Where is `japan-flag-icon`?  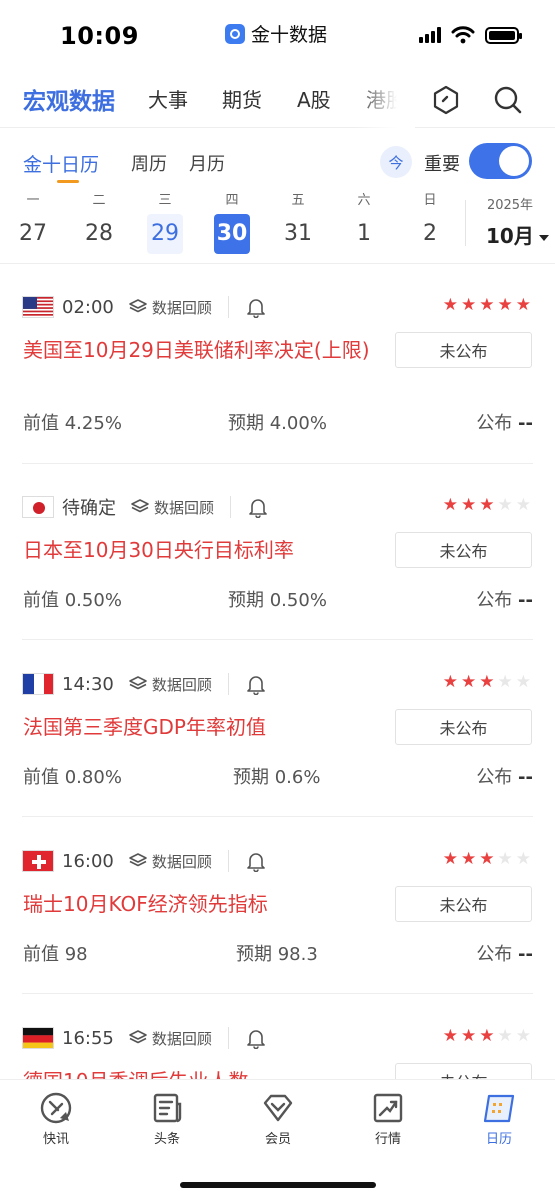
japan-flag-icon is located at coordinates (38, 507).